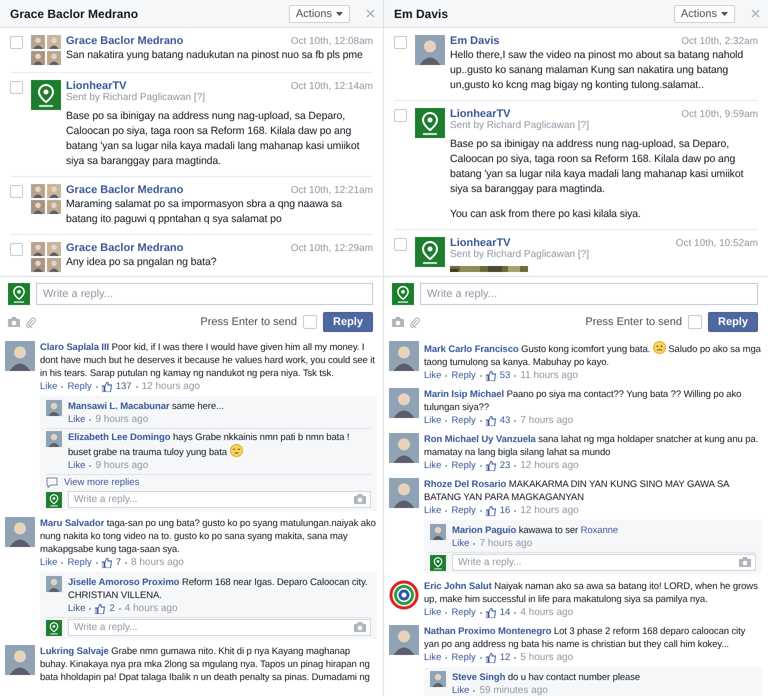 The image size is (768, 696). What do you see at coordinates (505, 657) in the screenshot?
I see `like-count: 12` at bounding box center [505, 657].